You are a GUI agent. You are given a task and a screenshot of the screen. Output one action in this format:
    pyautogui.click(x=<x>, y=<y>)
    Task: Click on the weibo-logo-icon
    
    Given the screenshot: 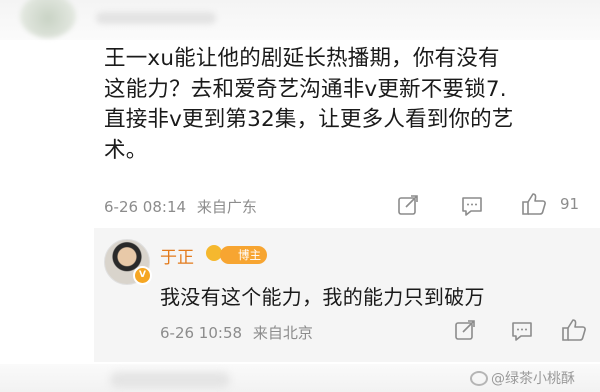 What is the action you would take?
    pyautogui.click(x=479, y=378)
    